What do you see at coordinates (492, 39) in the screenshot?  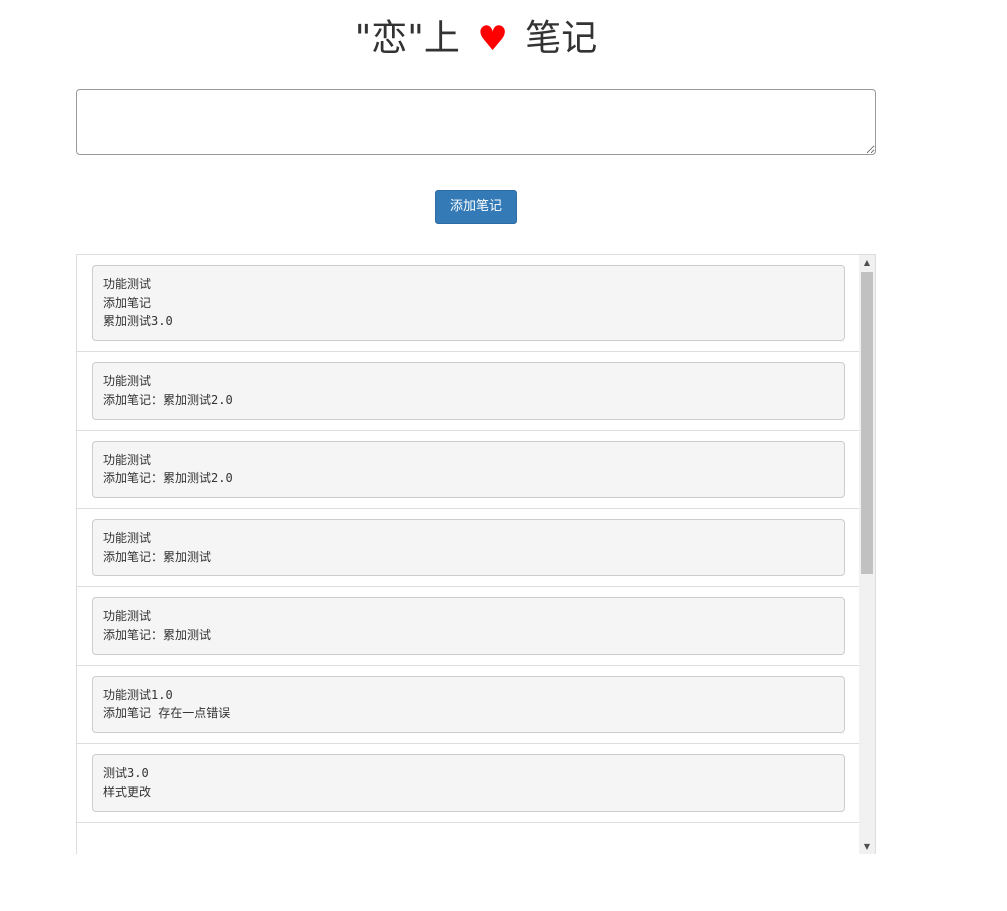 I see `heart-icon: ♥` at bounding box center [492, 39].